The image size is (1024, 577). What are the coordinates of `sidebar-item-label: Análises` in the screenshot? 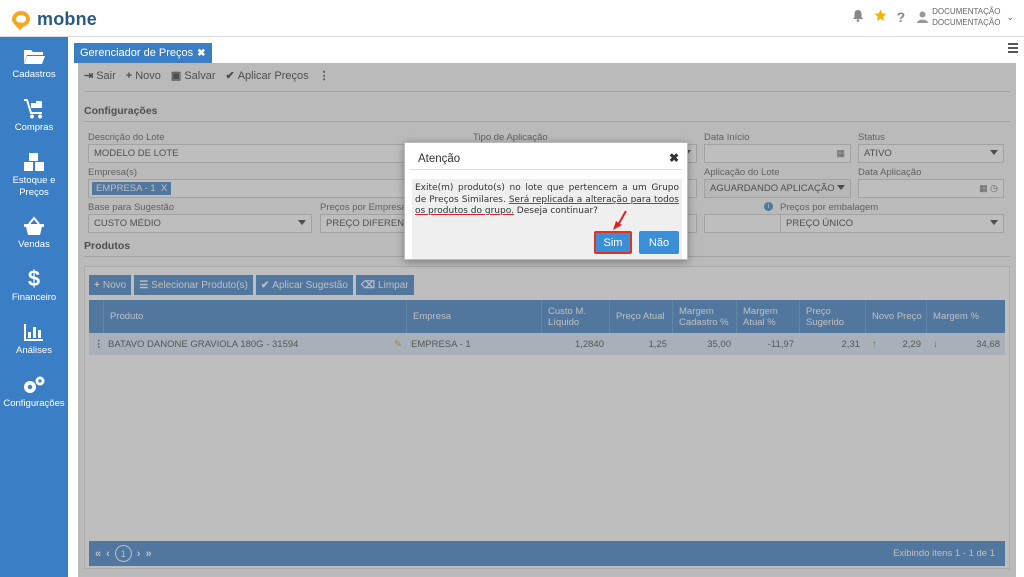 It's located at (34, 350).